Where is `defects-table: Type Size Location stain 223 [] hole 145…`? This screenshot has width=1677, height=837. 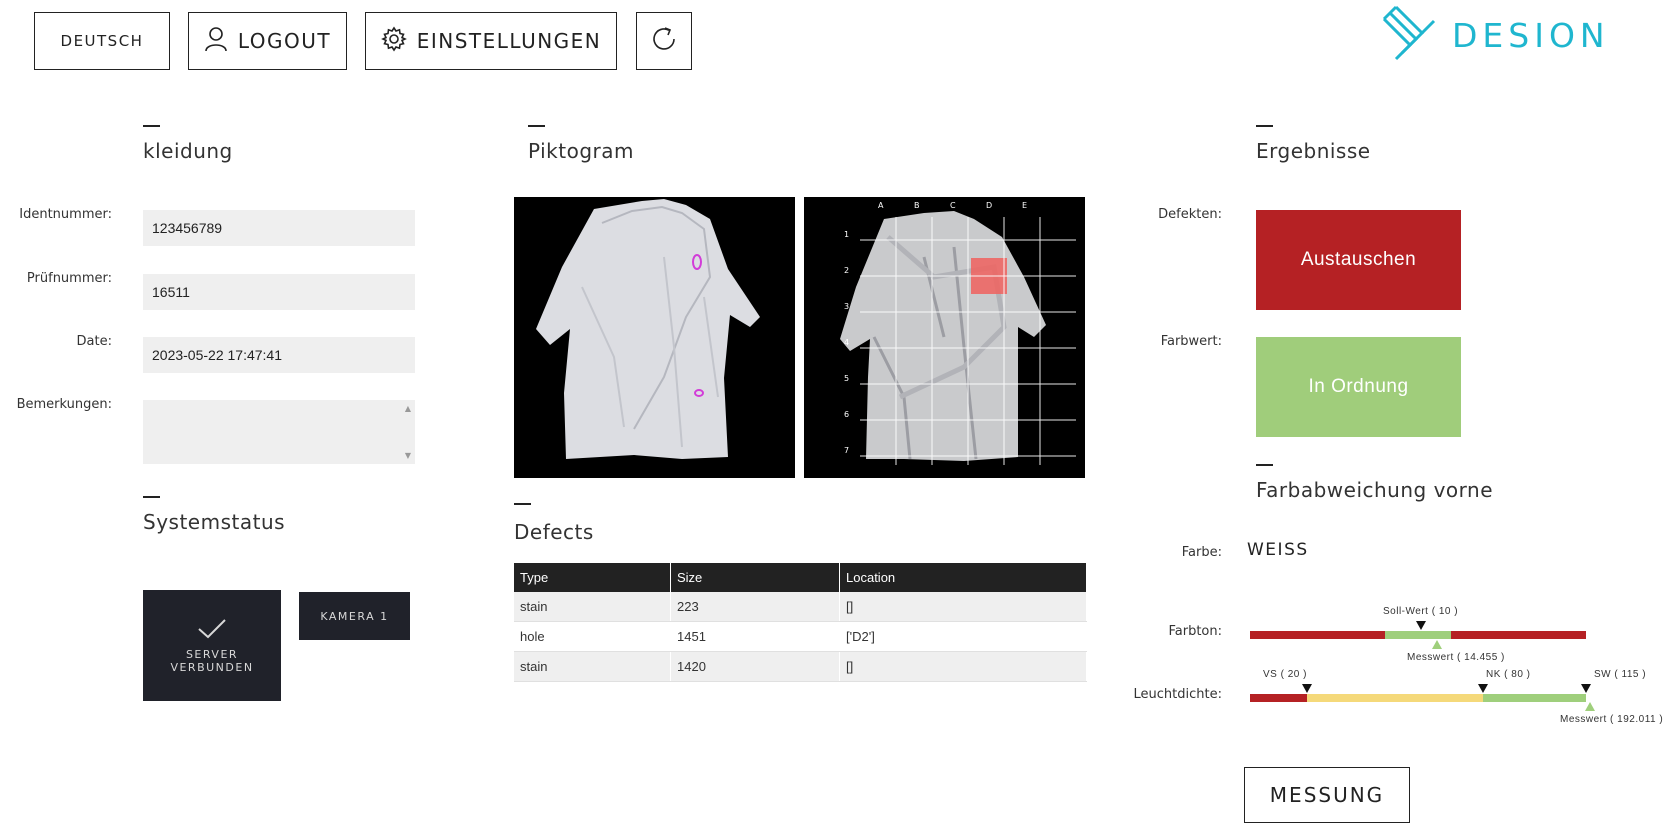
defects-table: Type Size Location stain 223 [] hole 145… is located at coordinates (800, 622).